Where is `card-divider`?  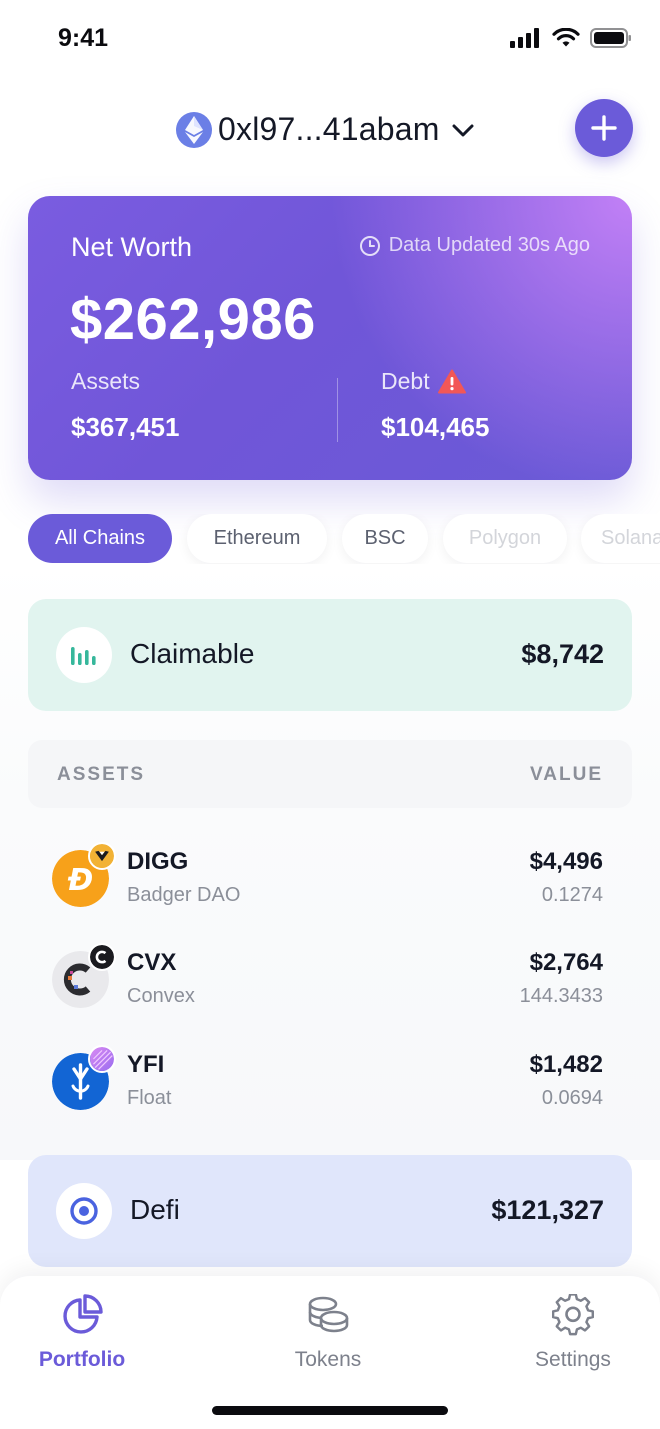 card-divider is located at coordinates (337, 410).